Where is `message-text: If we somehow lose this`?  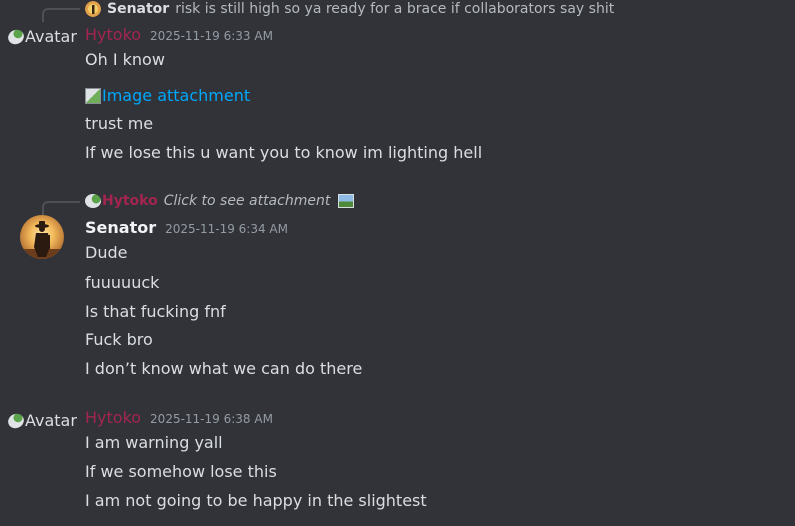 message-text: If we somehow lose this is located at coordinates (181, 471).